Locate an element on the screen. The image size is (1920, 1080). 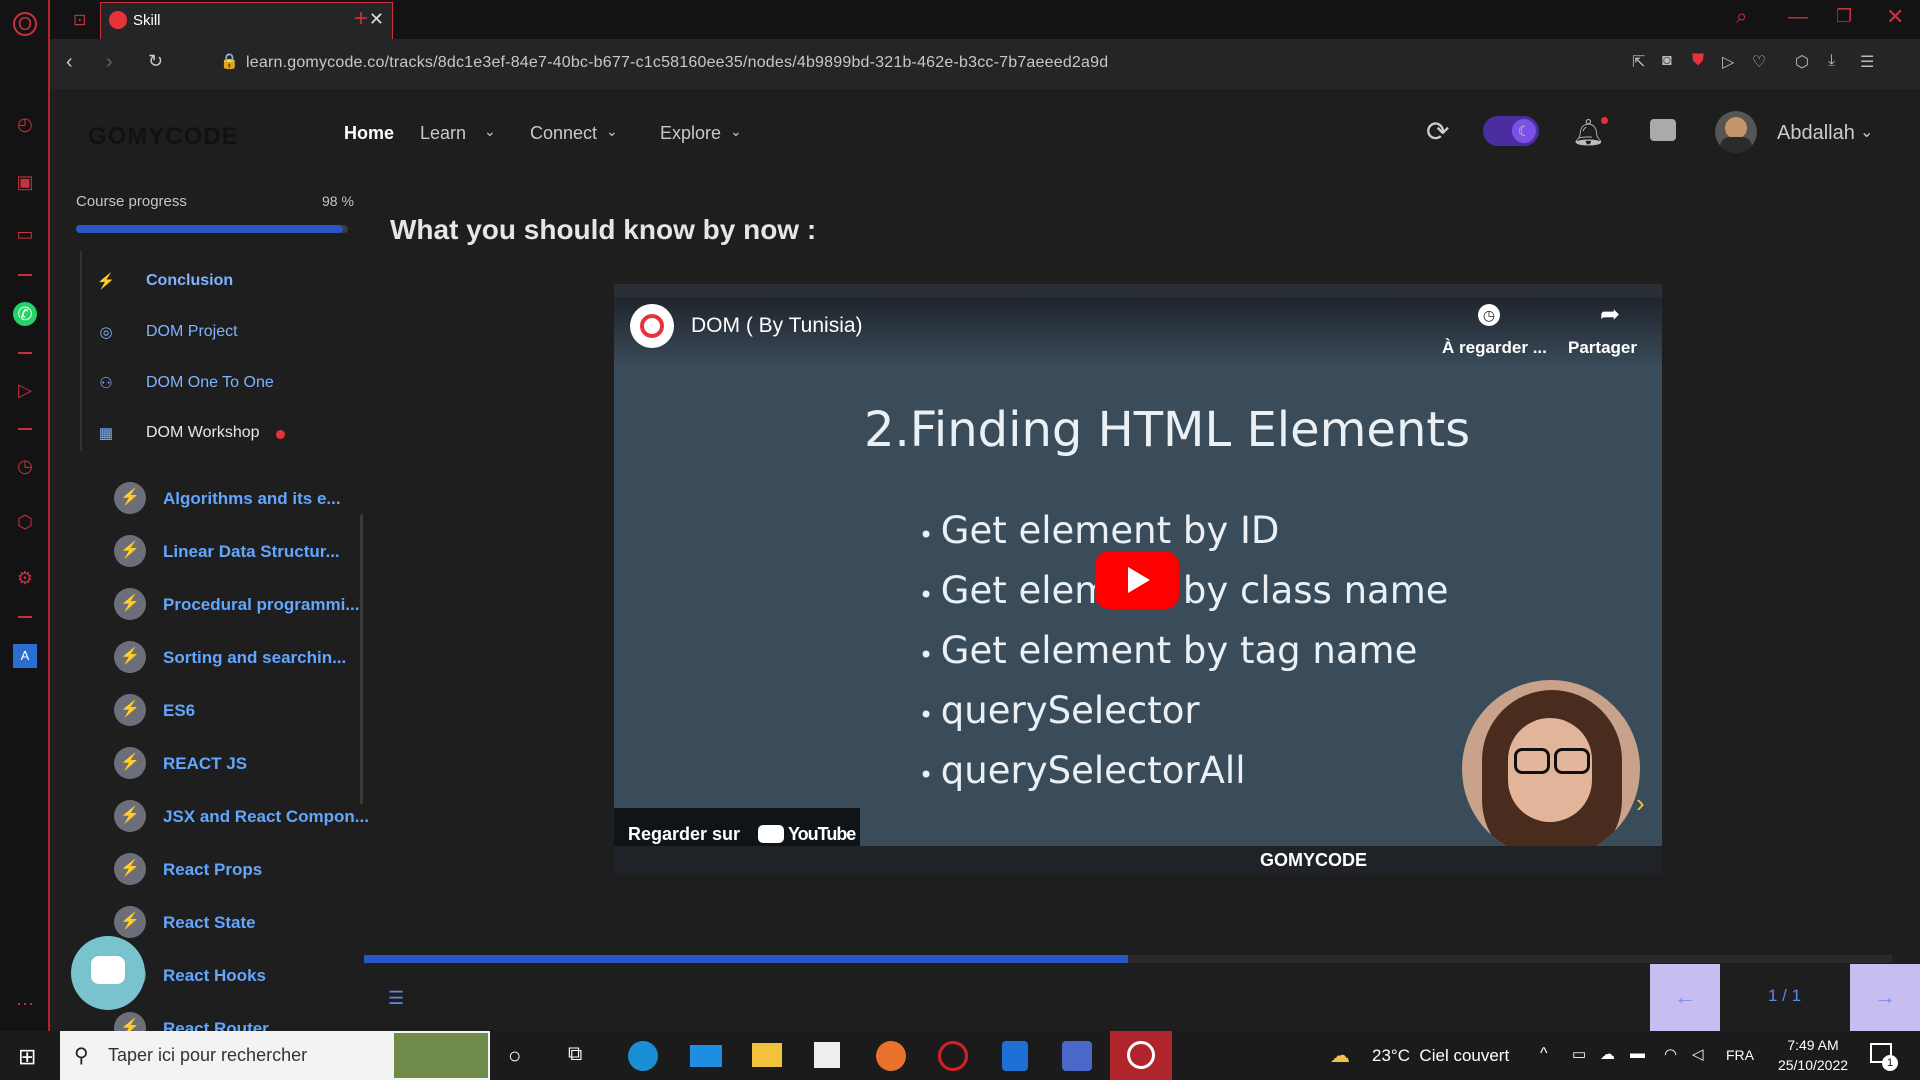
video-title: DOM ( By Tunisia) is located at coordinates (777, 326).